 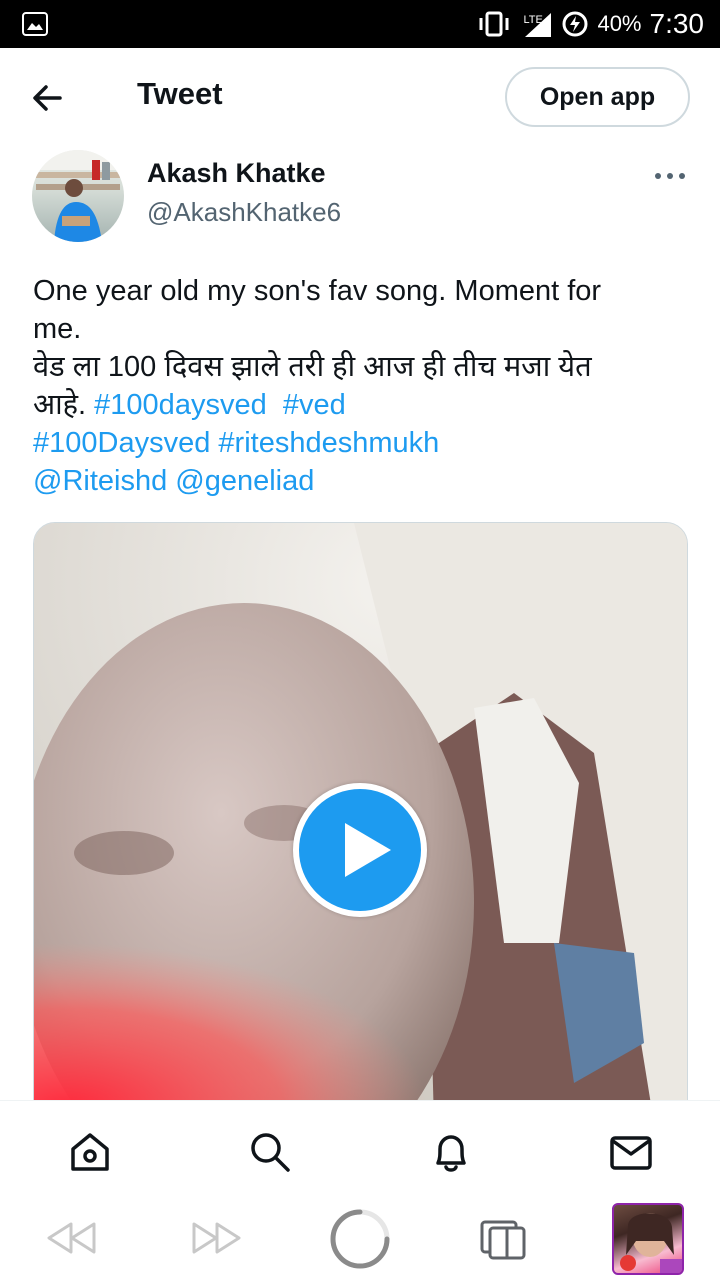 What do you see at coordinates (180, 405) in the screenshot?
I see `hashtag-link: #100daysved` at bounding box center [180, 405].